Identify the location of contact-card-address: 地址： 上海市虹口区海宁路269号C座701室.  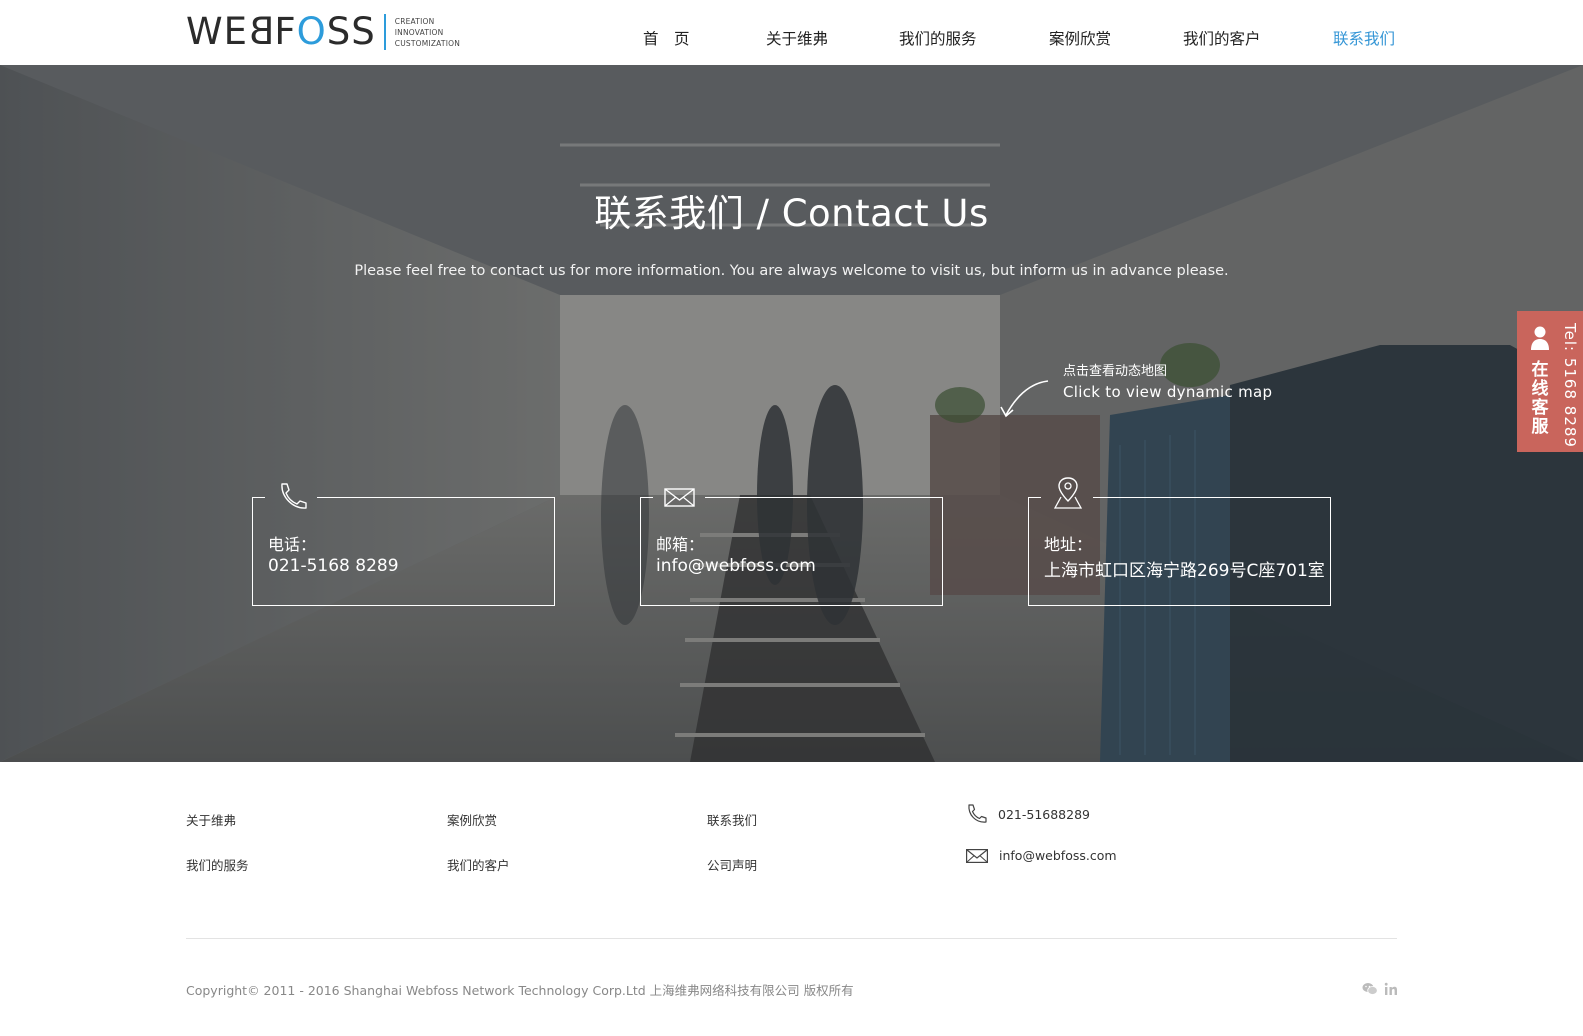
(1179, 541).